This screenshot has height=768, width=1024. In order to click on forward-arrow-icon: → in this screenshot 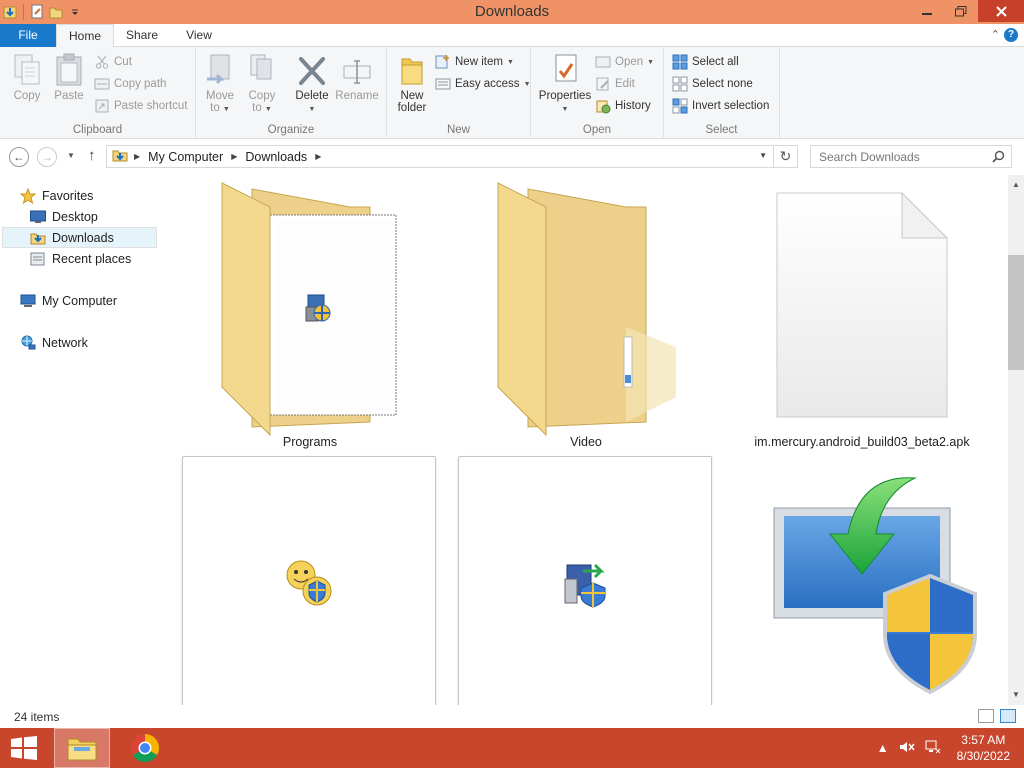, I will do `click(47, 157)`.